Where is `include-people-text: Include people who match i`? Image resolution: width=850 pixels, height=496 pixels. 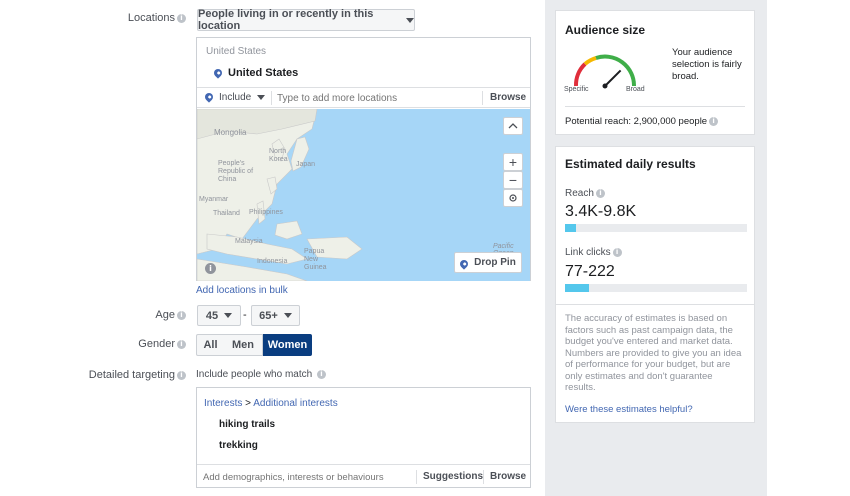 include-people-text: Include people who match i is located at coordinates (261, 374).